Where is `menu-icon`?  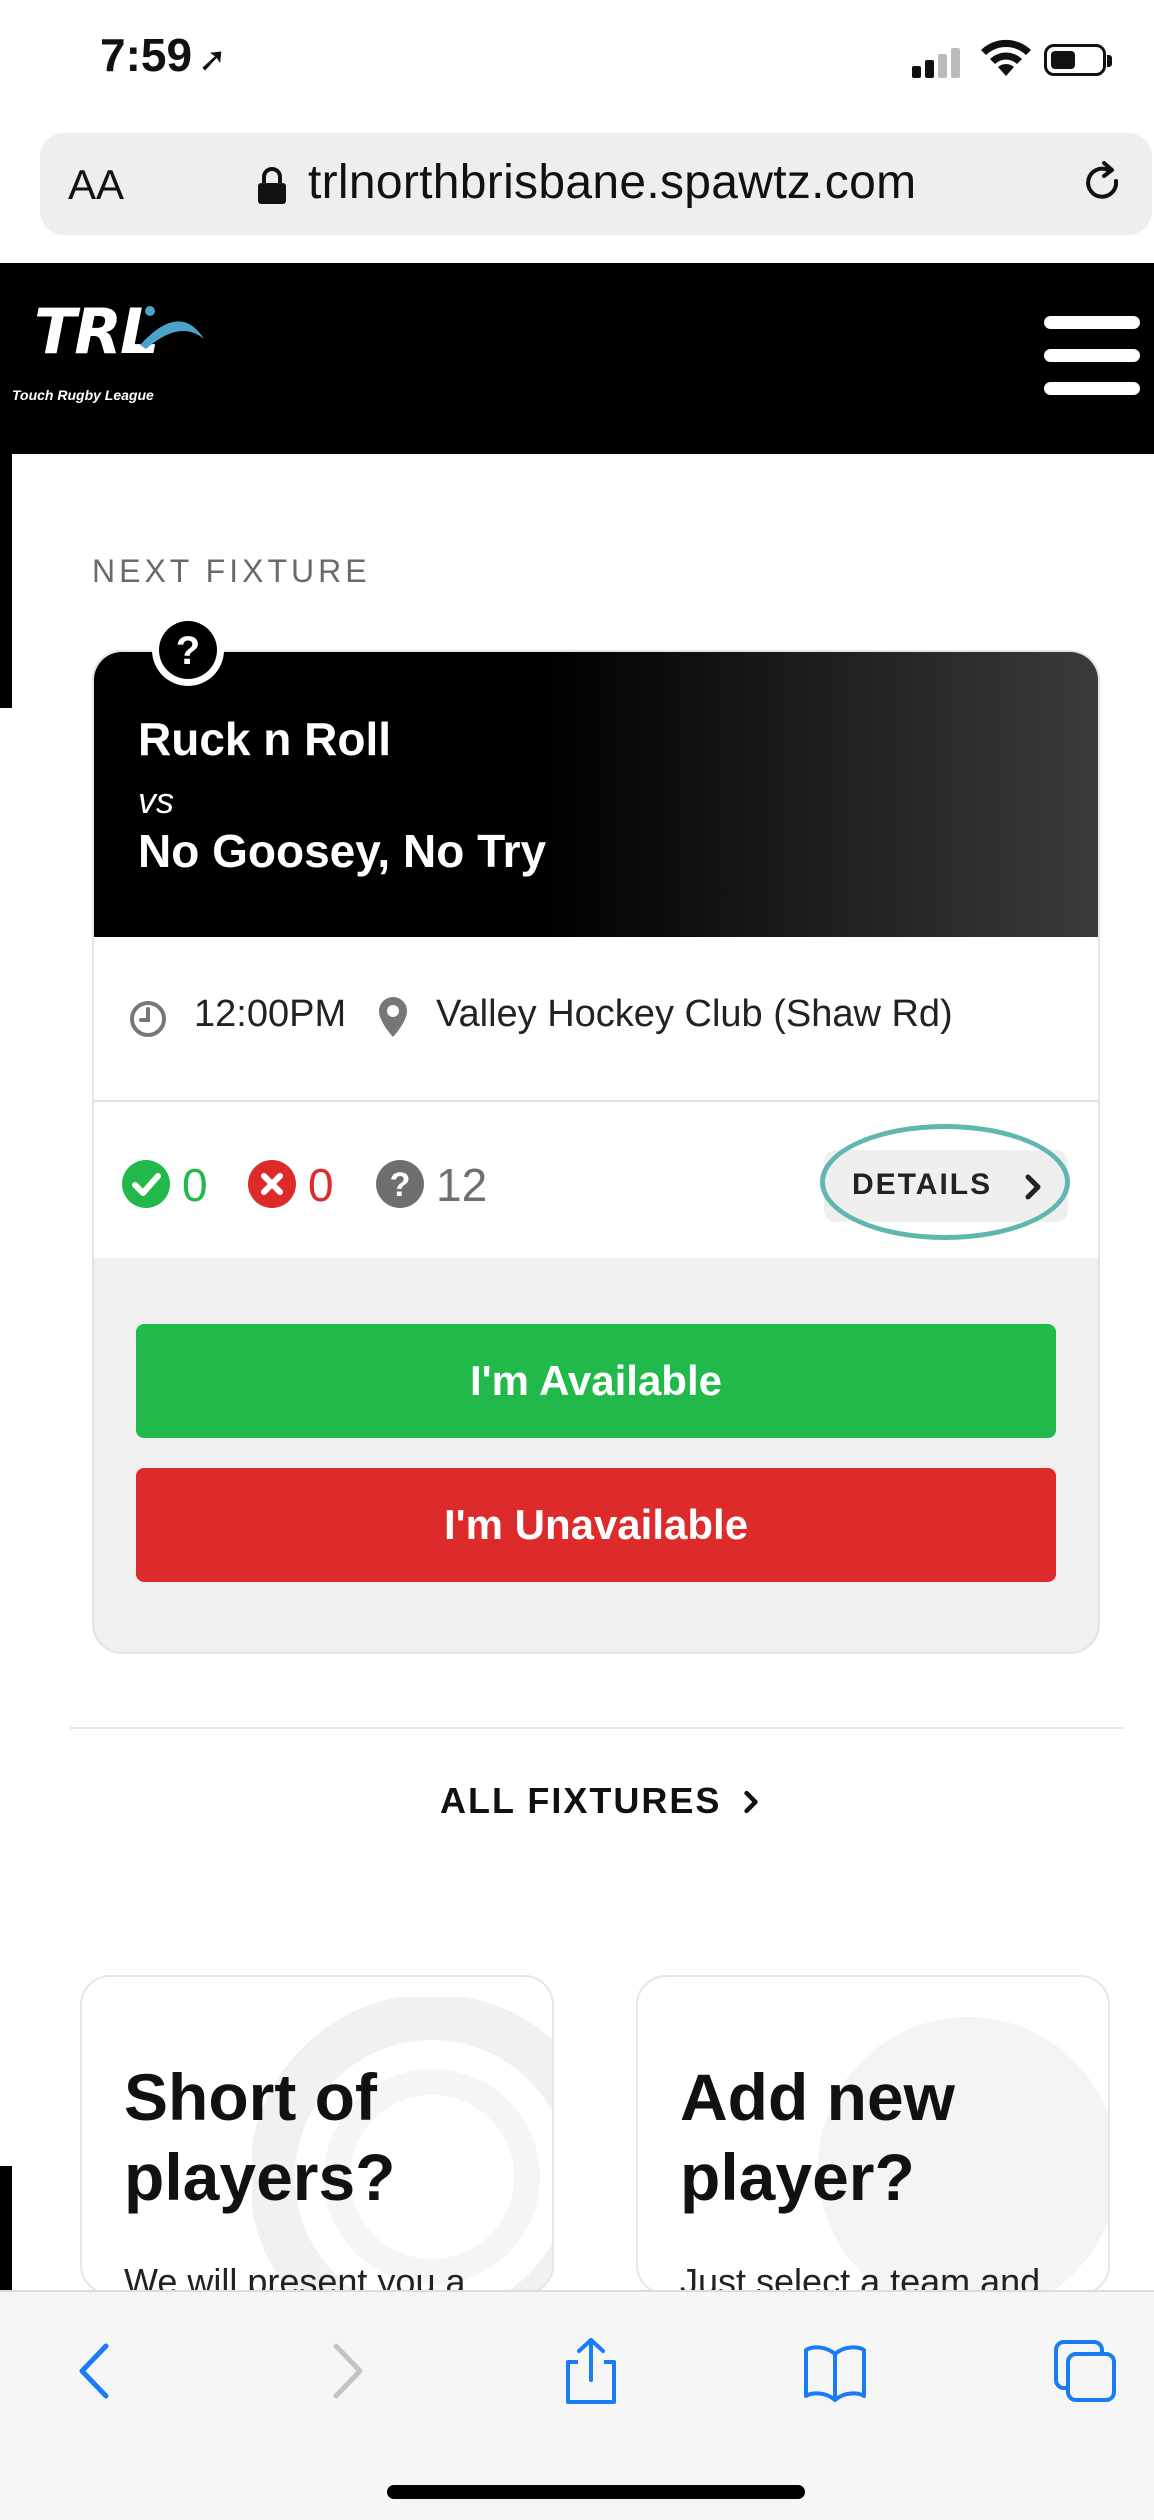
menu-icon is located at coordinates (1092, 356).